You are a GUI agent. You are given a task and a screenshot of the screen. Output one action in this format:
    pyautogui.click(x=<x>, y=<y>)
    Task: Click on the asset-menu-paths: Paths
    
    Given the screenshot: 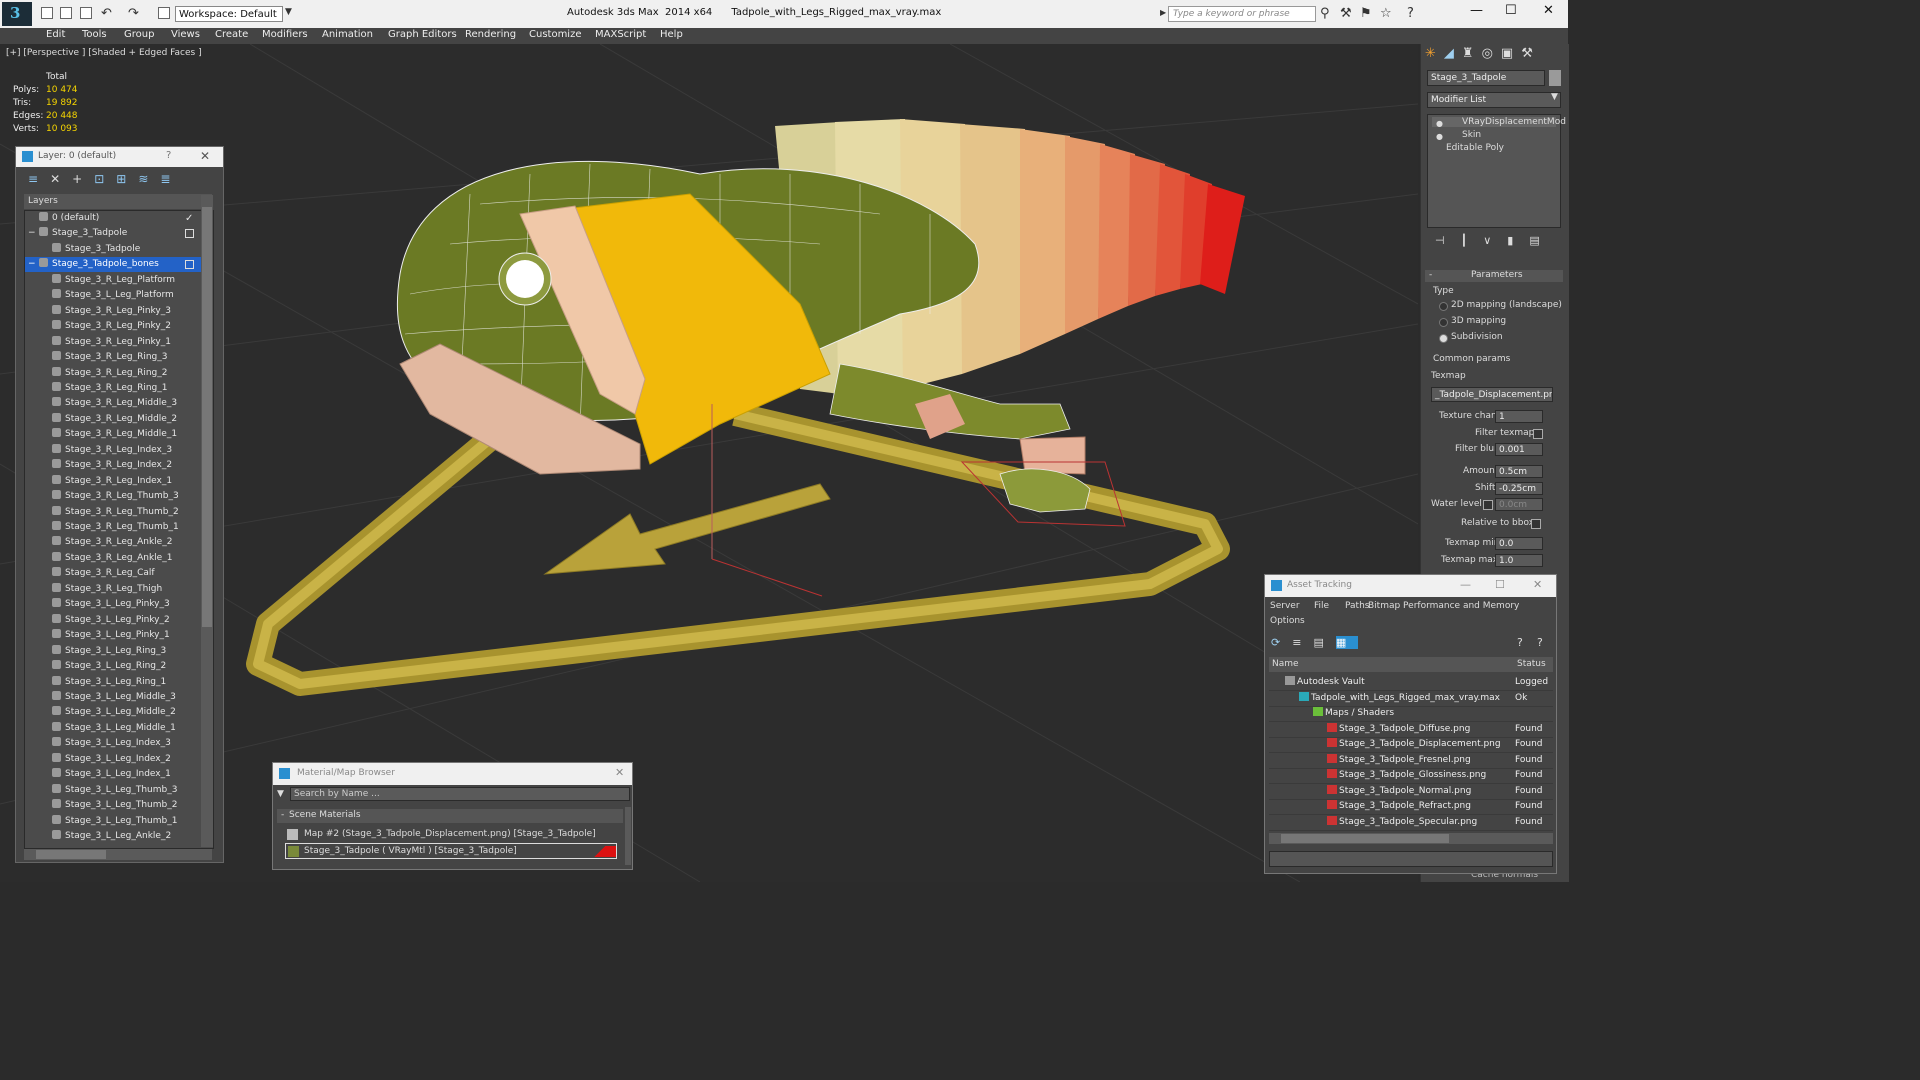 What is the action you would take?
    pyautogui.click(x=1357, y=606)
    